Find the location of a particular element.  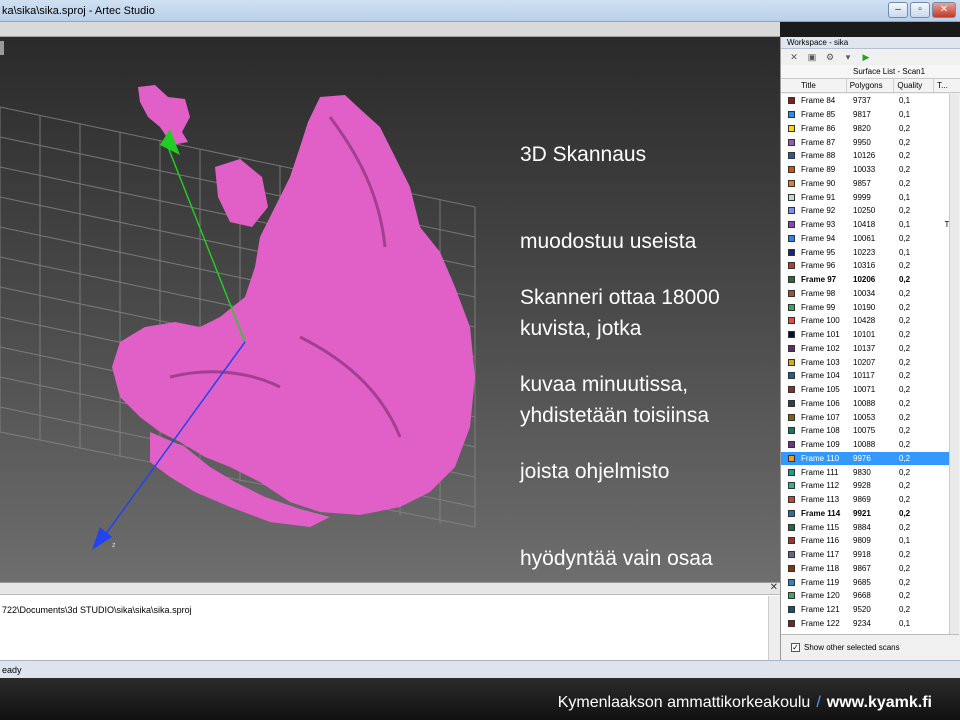

console-scrollbar is located at coordinates (774, 628).